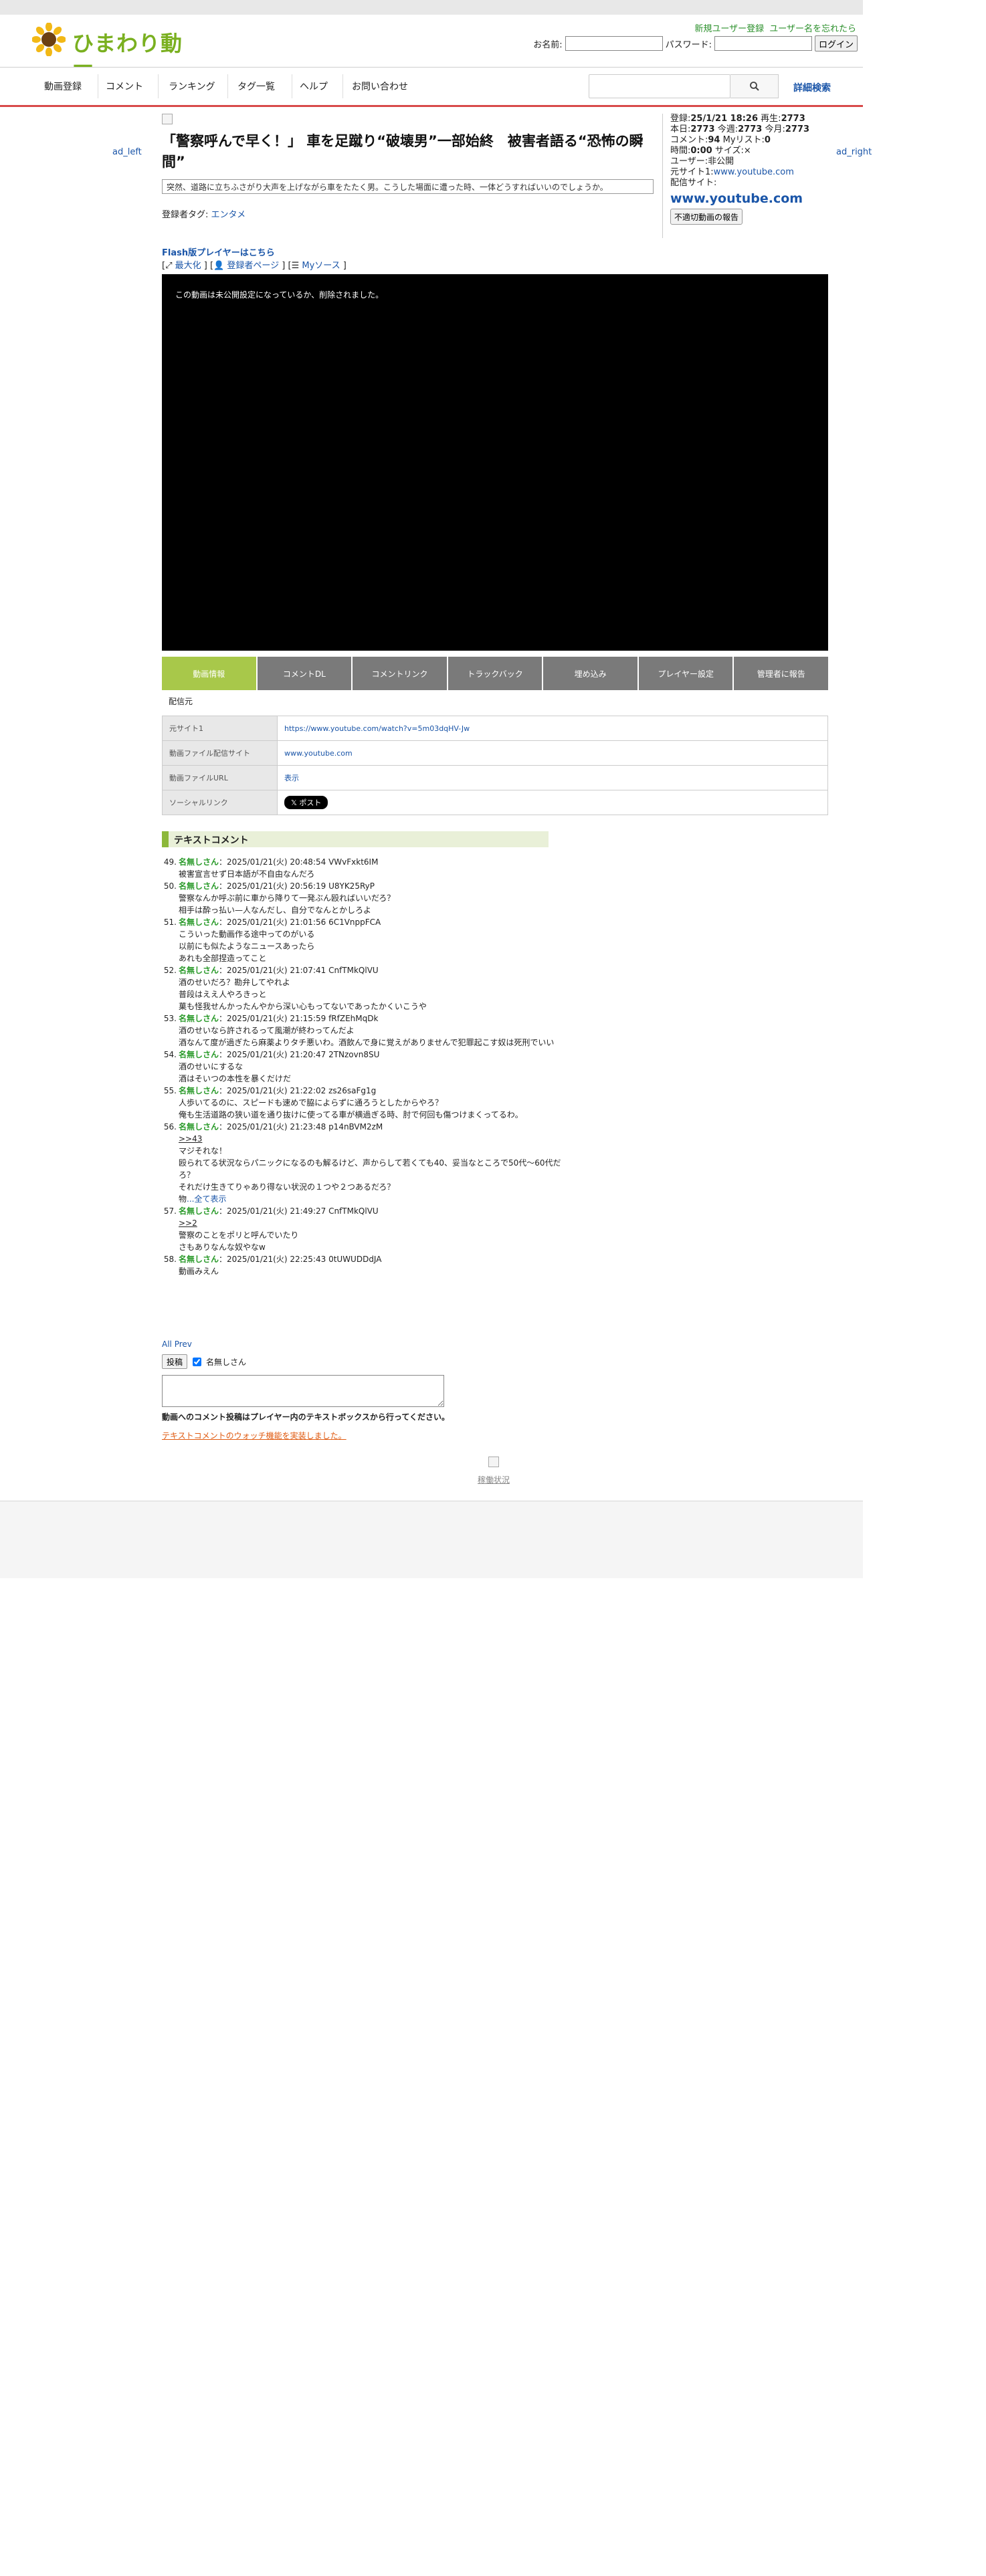 This screenshot has height=2576, width=986. I want to click on comment-text: こういった動画作る途中ってのがいる, so click(247, 934).